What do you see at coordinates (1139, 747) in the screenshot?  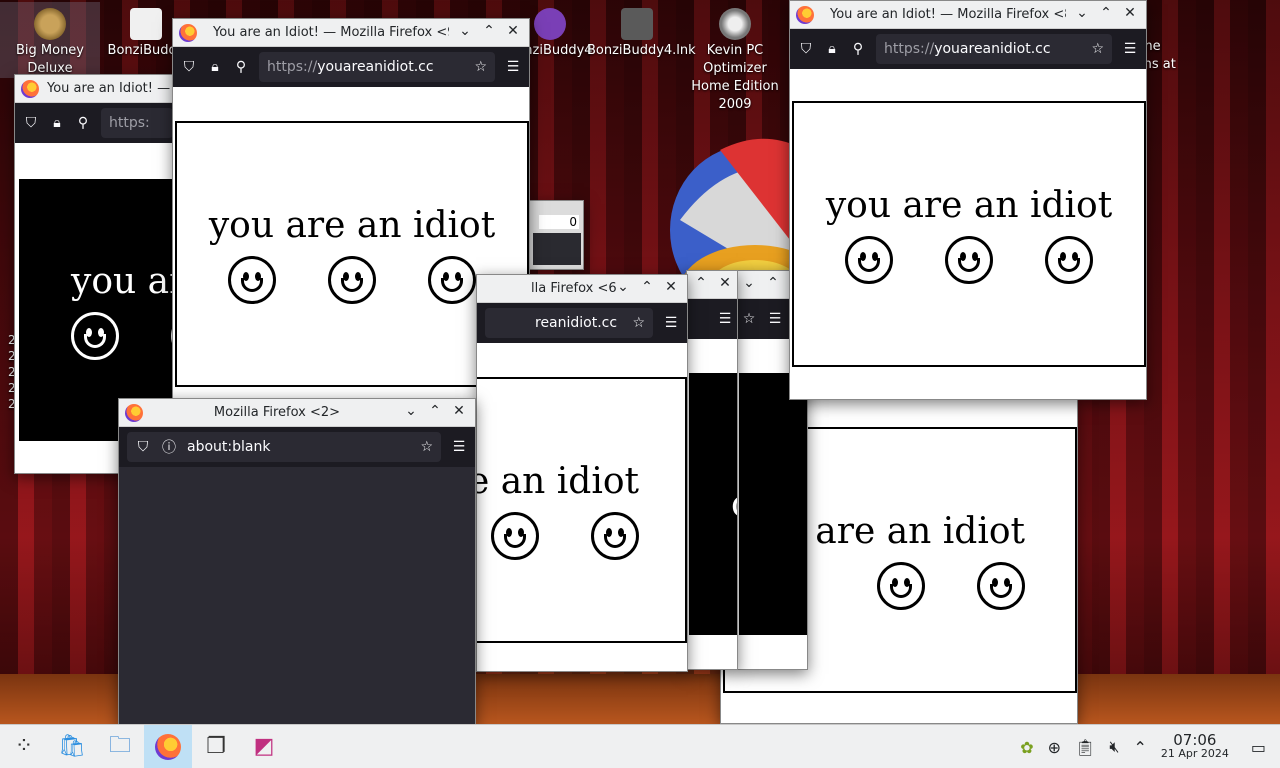 I see `chevron-up-icon: ⌃` at bounding box center [1139, 747].